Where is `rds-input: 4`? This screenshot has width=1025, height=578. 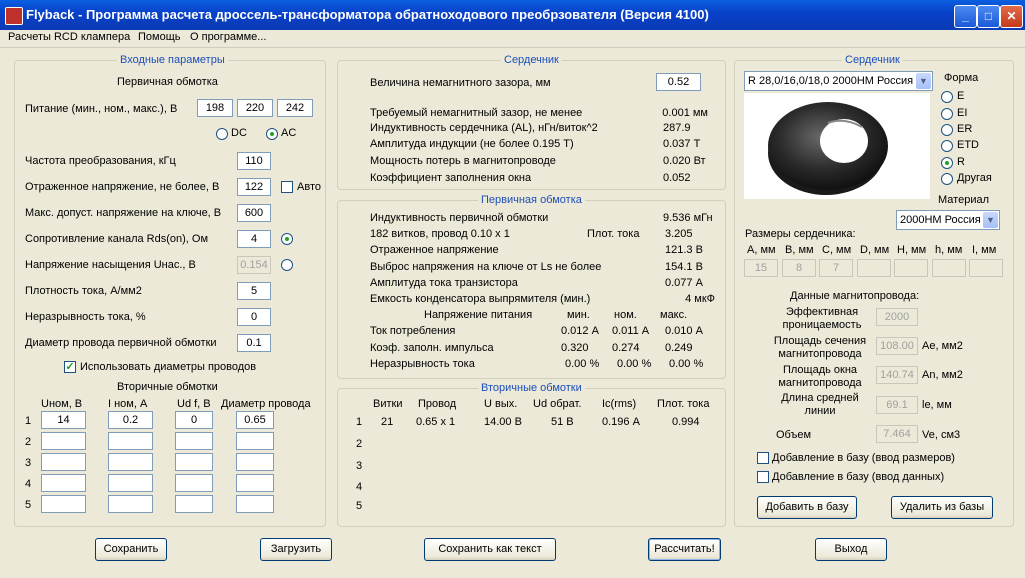
rds-input: 4 is located at coordinates (254, 239).